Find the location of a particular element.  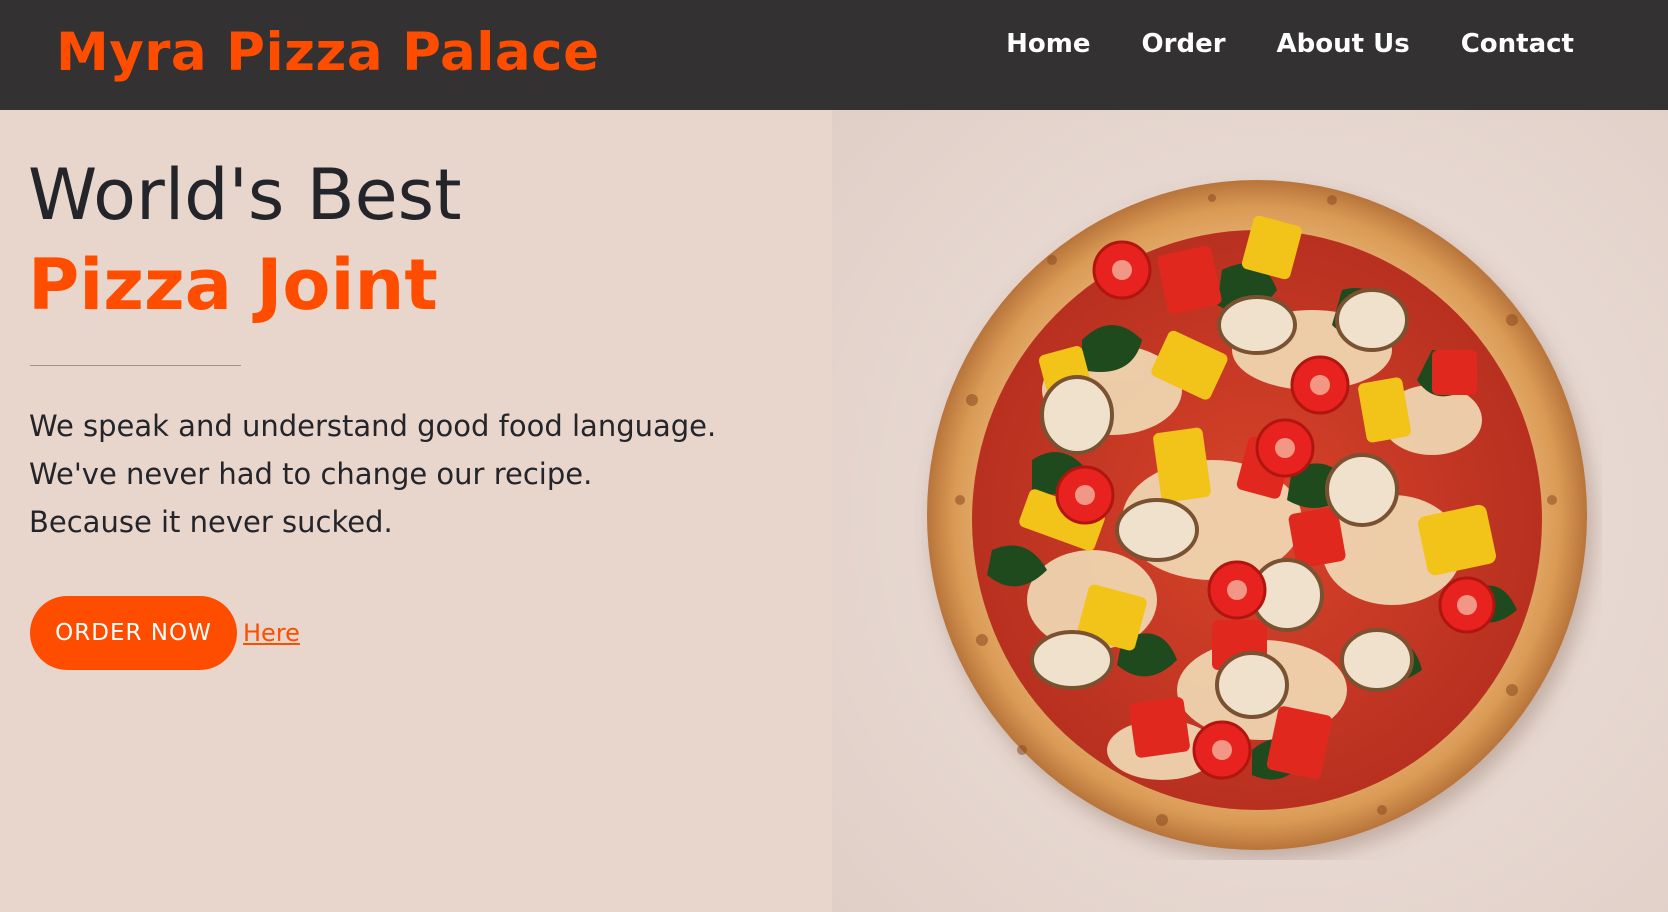

tagline-line-3: Because it never sucked. is located at coordinates (211, 522).